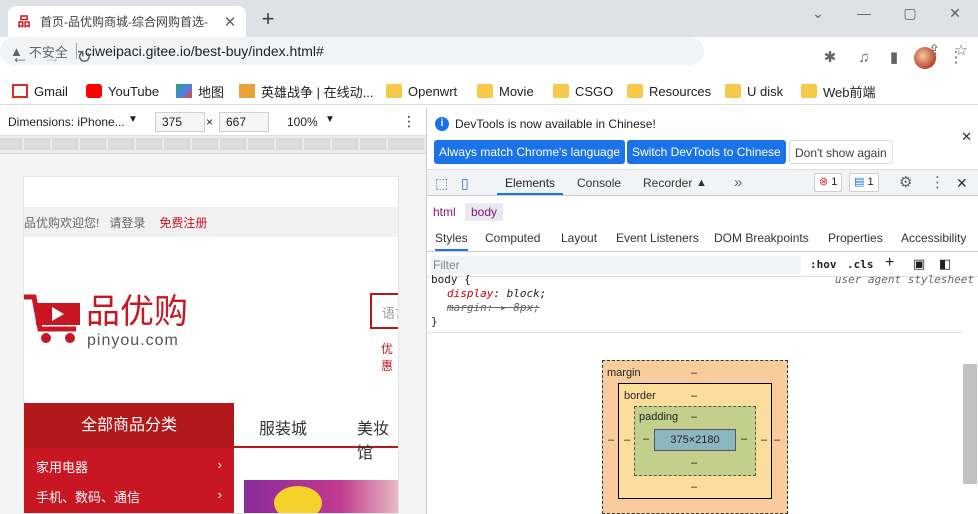 This screenshot has height=514, width=978. What do you see at coordinates (129, 496) in the screenshot?
I see `category-item: 手机、数码、通信 ›` at bounding box center [129, 496].